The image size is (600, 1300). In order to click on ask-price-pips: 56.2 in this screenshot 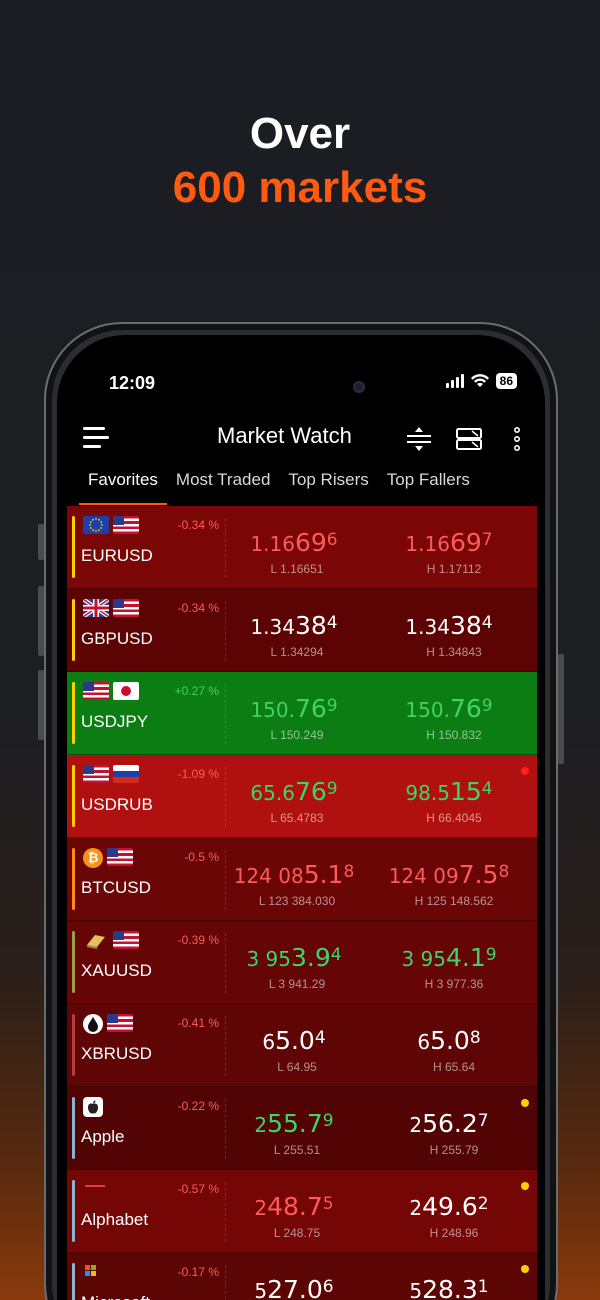, I will do `click(450, 1123)`.